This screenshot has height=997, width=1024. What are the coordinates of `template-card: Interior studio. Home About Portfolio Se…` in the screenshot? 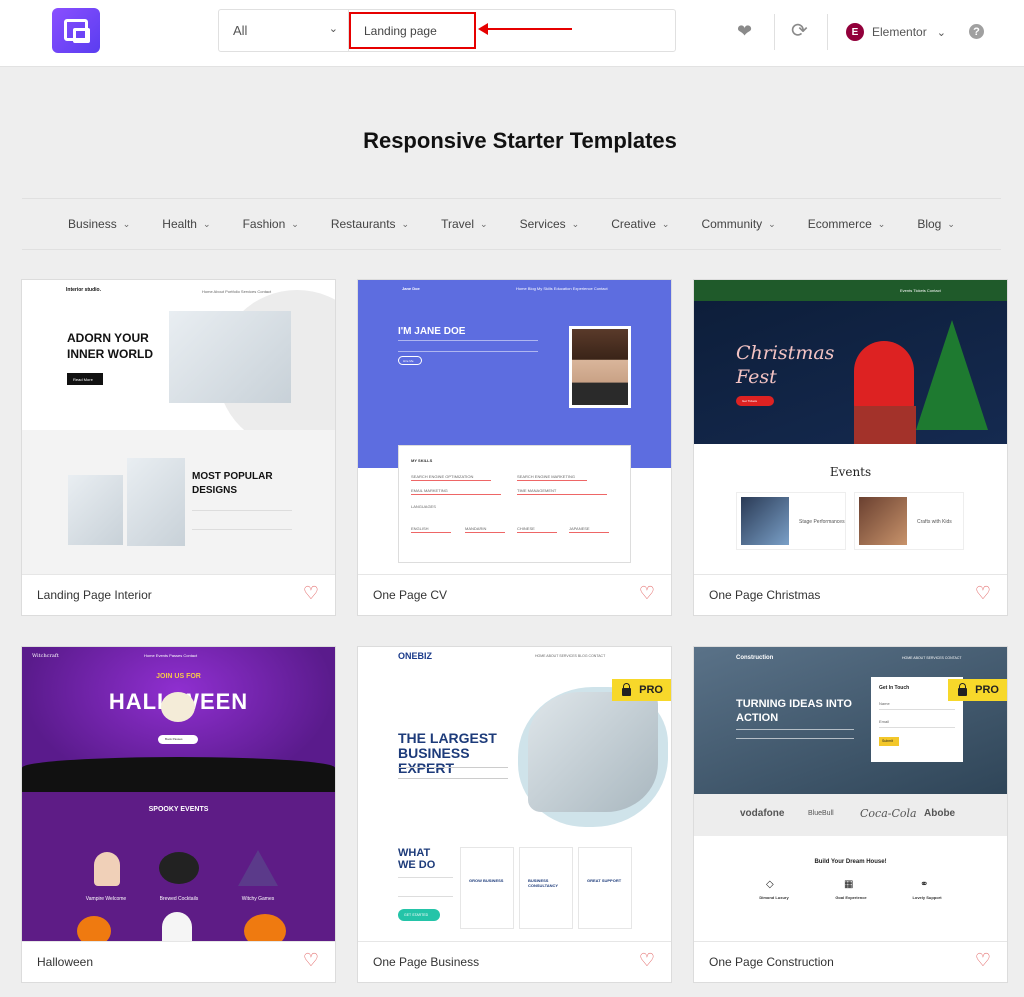 It's located at (178, 447).